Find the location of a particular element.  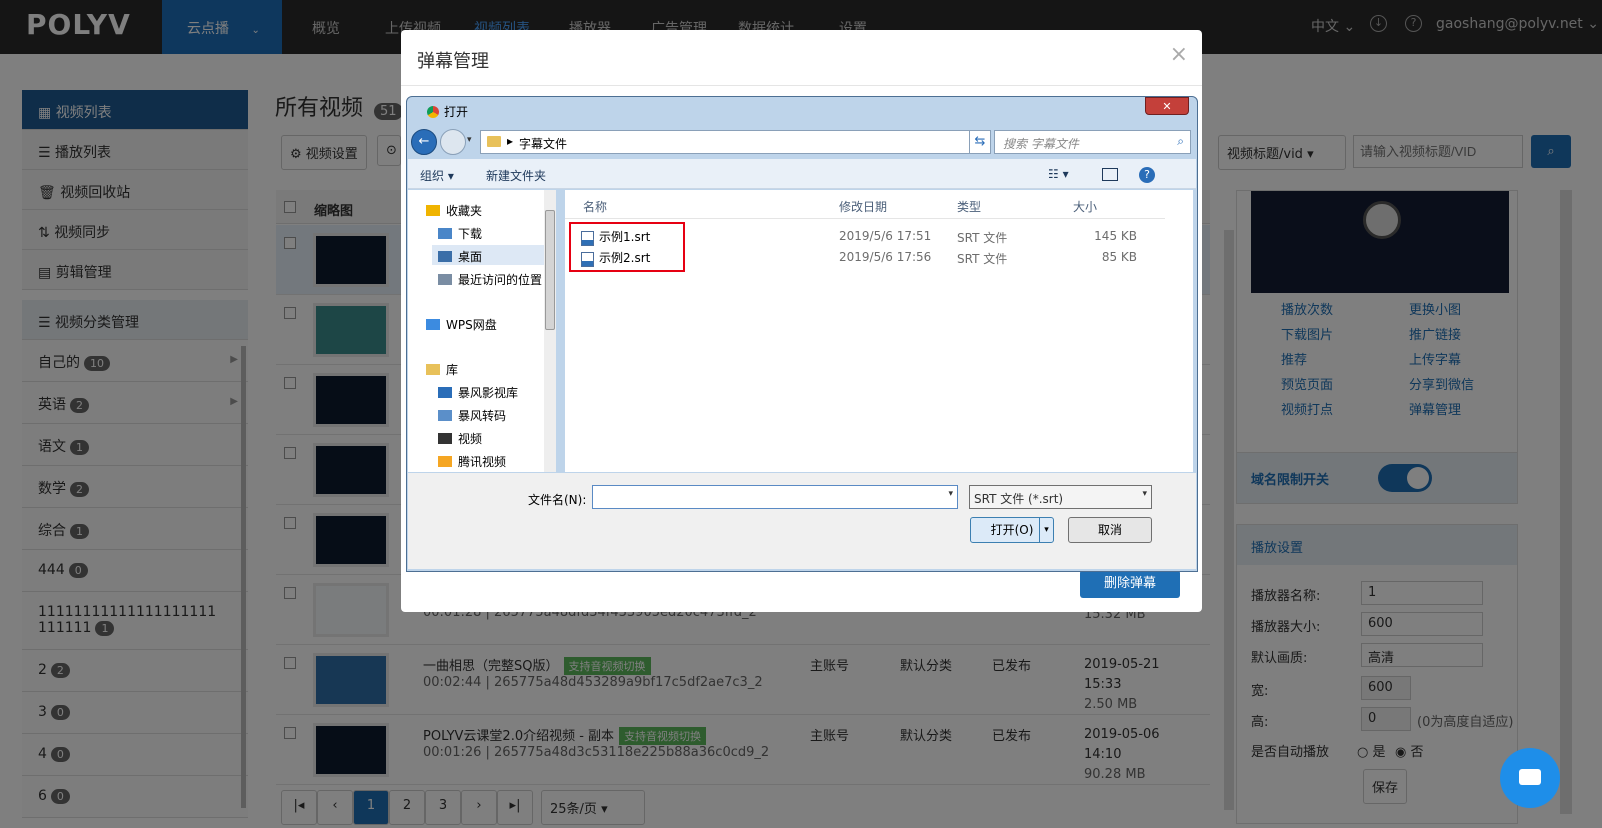

modal-title: 弹幕管理 is located at coordinates (453, 61).